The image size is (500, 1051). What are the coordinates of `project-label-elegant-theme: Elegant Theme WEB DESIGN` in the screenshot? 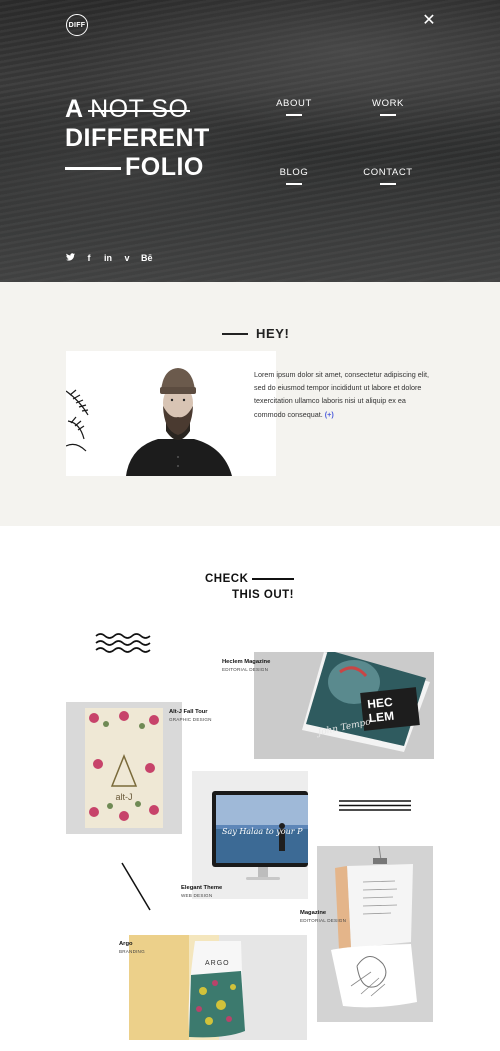 It's located at (201, 892).